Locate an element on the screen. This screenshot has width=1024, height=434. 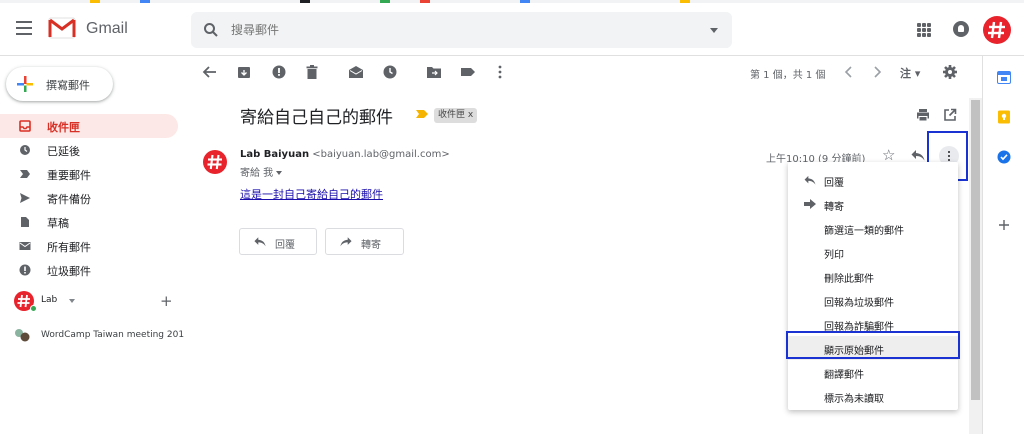
sidebar-item-label: 寄件備份 is located at coordinates (69, 199).